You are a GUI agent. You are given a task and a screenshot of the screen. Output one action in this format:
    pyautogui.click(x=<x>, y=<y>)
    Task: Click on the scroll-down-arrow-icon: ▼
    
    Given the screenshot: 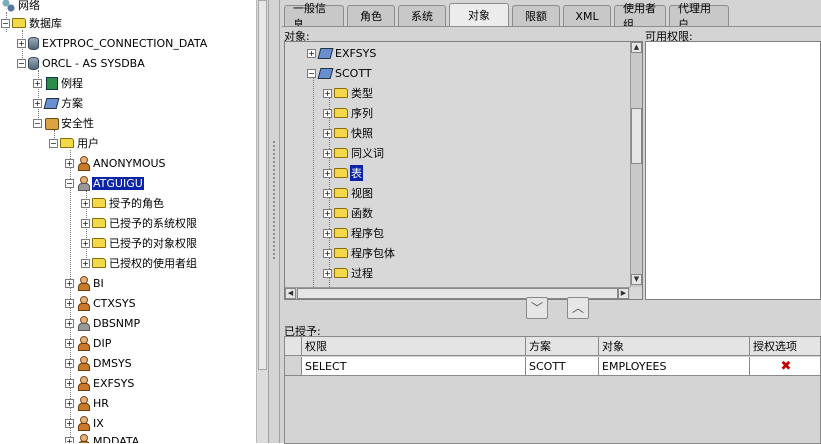 What is the action you would take?
    pyautogui.click(x=636, y=279)
    